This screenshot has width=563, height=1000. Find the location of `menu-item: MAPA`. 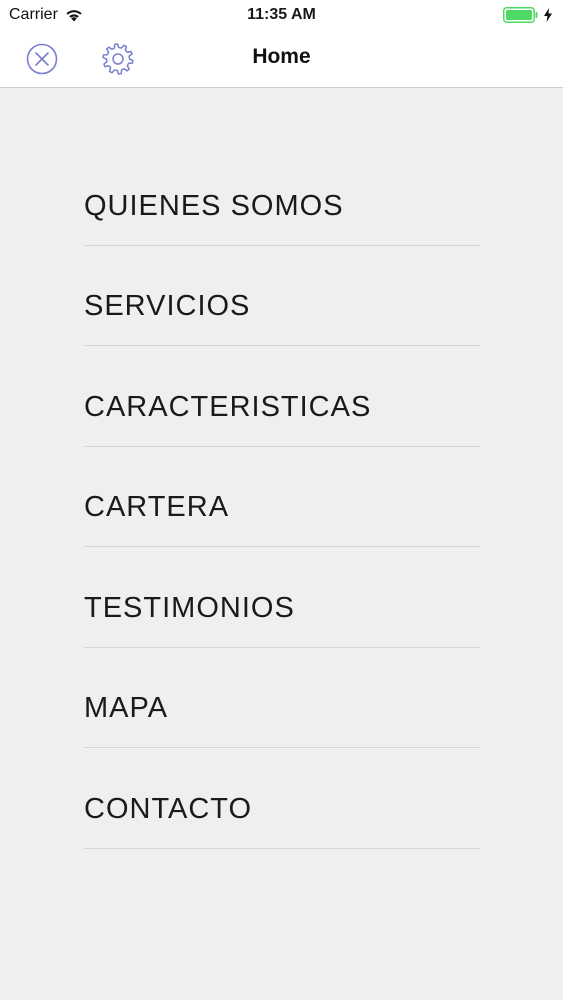

menu-item: MAPA is located at coordinates (282, 698).